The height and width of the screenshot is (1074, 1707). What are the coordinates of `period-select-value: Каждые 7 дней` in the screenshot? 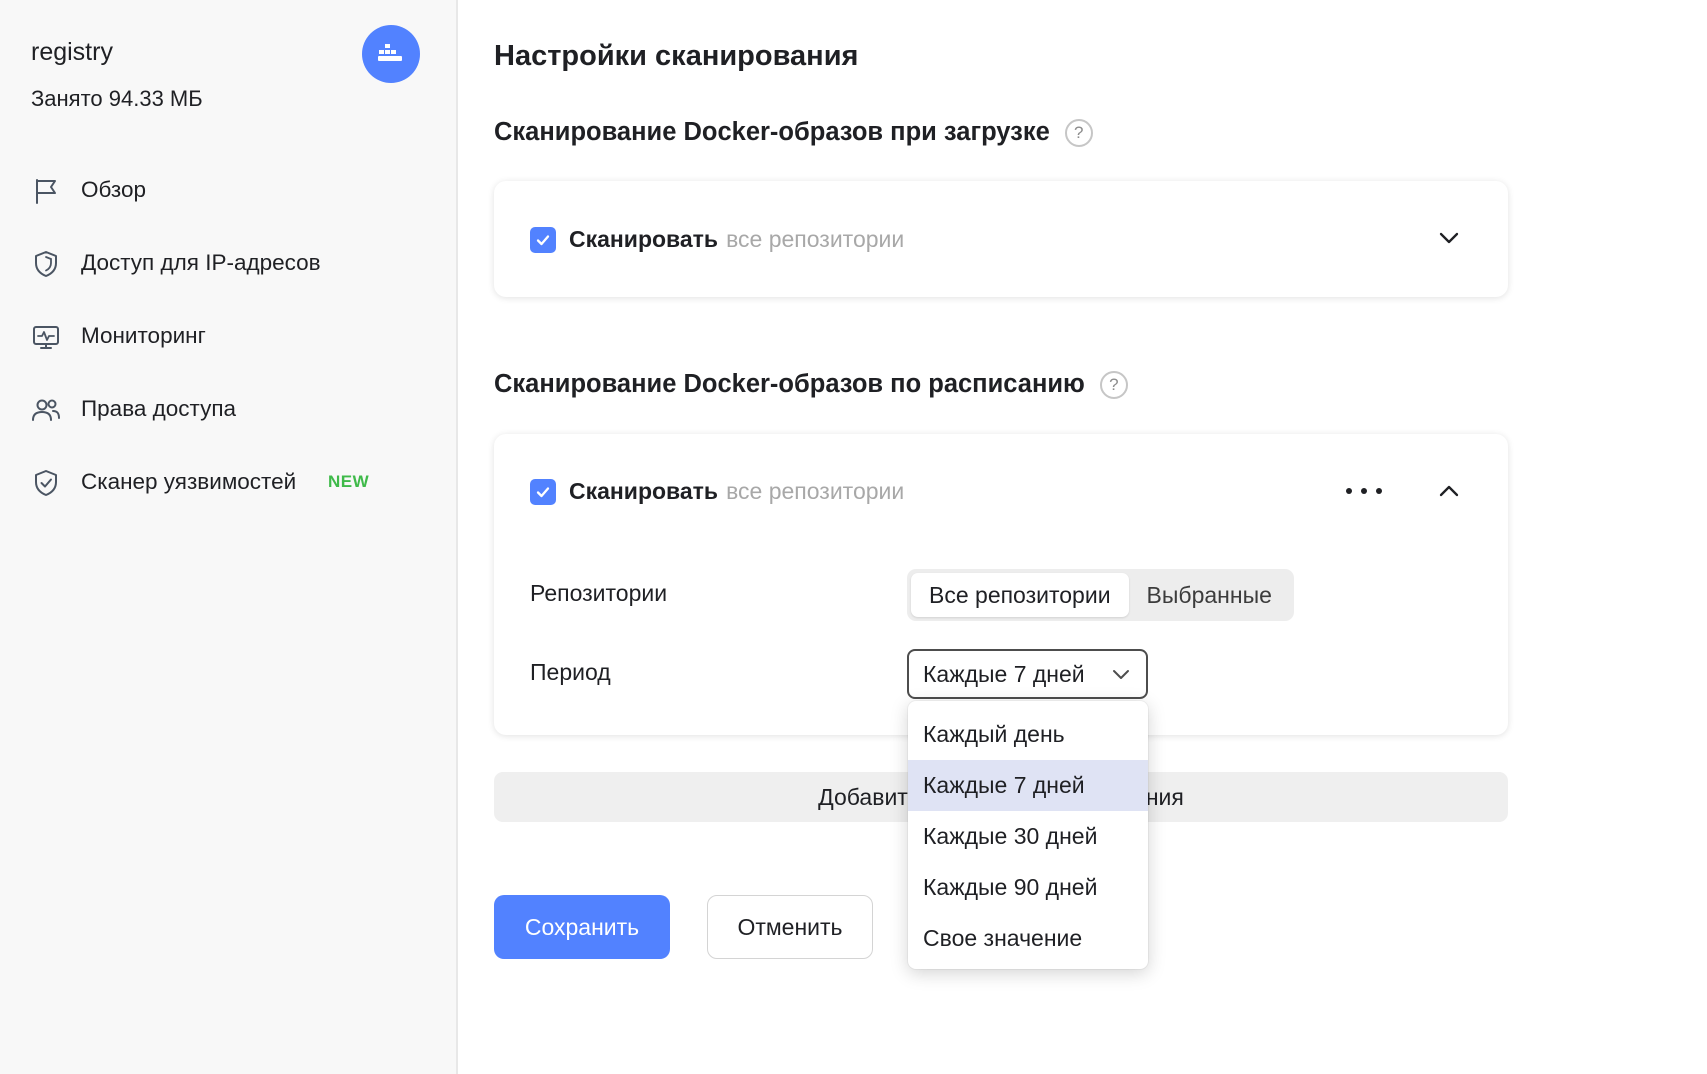 It's located at (1004, 673).